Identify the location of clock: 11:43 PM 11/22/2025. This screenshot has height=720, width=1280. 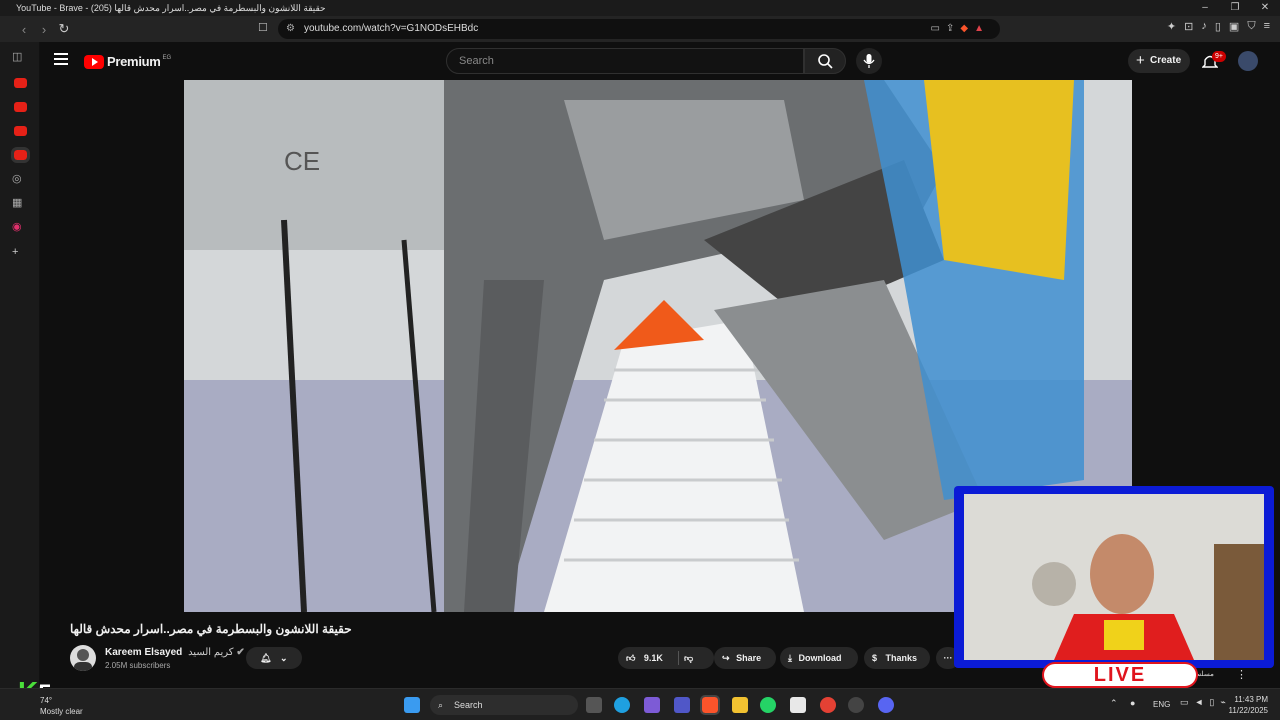
(1248, 705).